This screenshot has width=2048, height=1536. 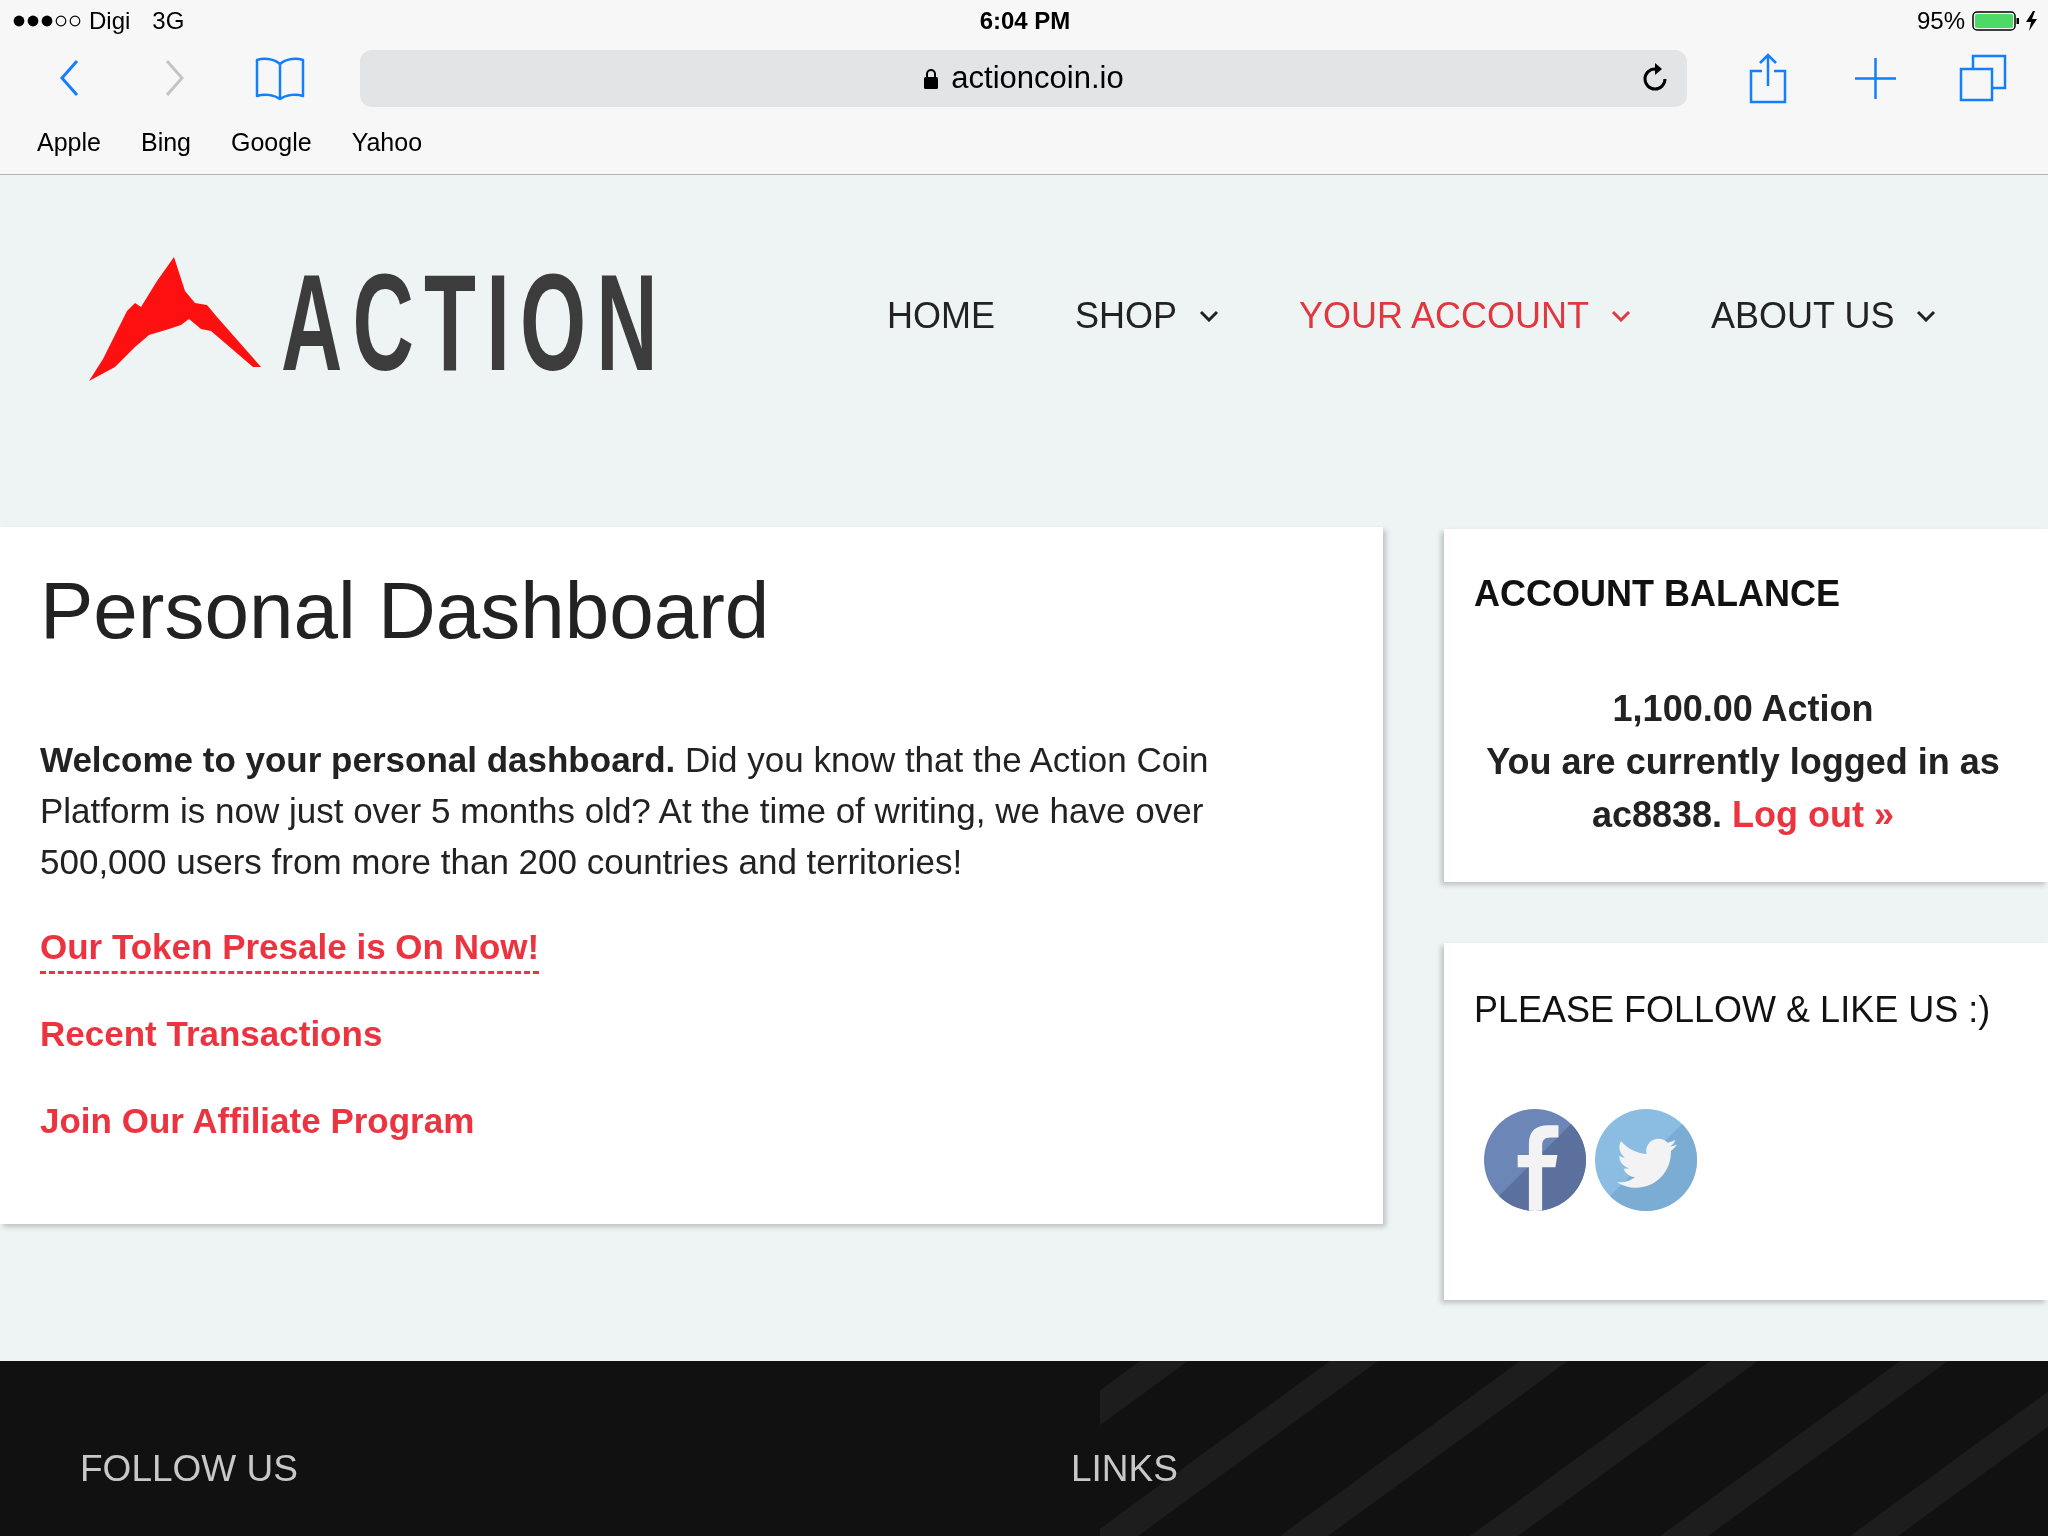 What do you see at coordinates (1743, 788) in the screenshot?
I see `login-status-text: You are currently logged in as ac8838. Log out »` at bounding box center [1743, 788].